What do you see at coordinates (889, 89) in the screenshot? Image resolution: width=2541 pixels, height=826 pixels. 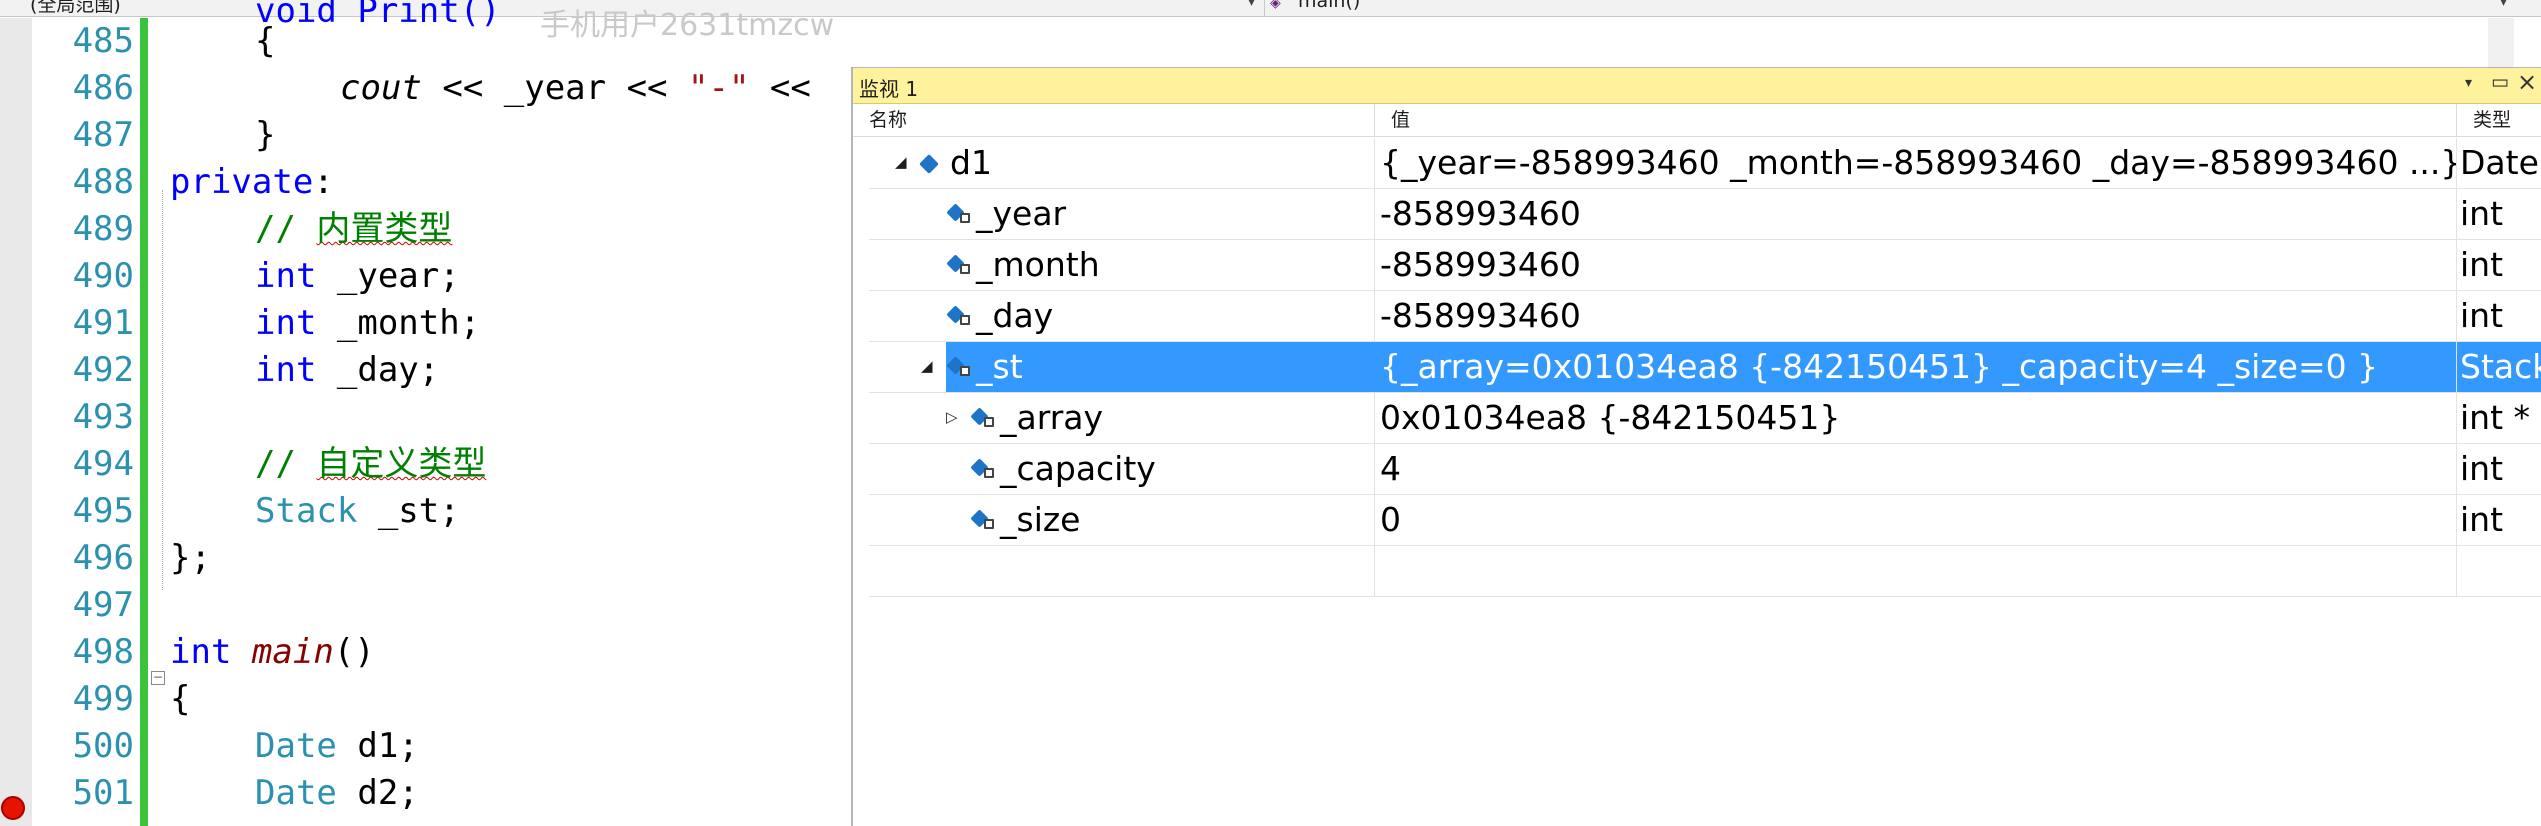 I see `watch-title: 监视 1` at bounding box center [889, 89].